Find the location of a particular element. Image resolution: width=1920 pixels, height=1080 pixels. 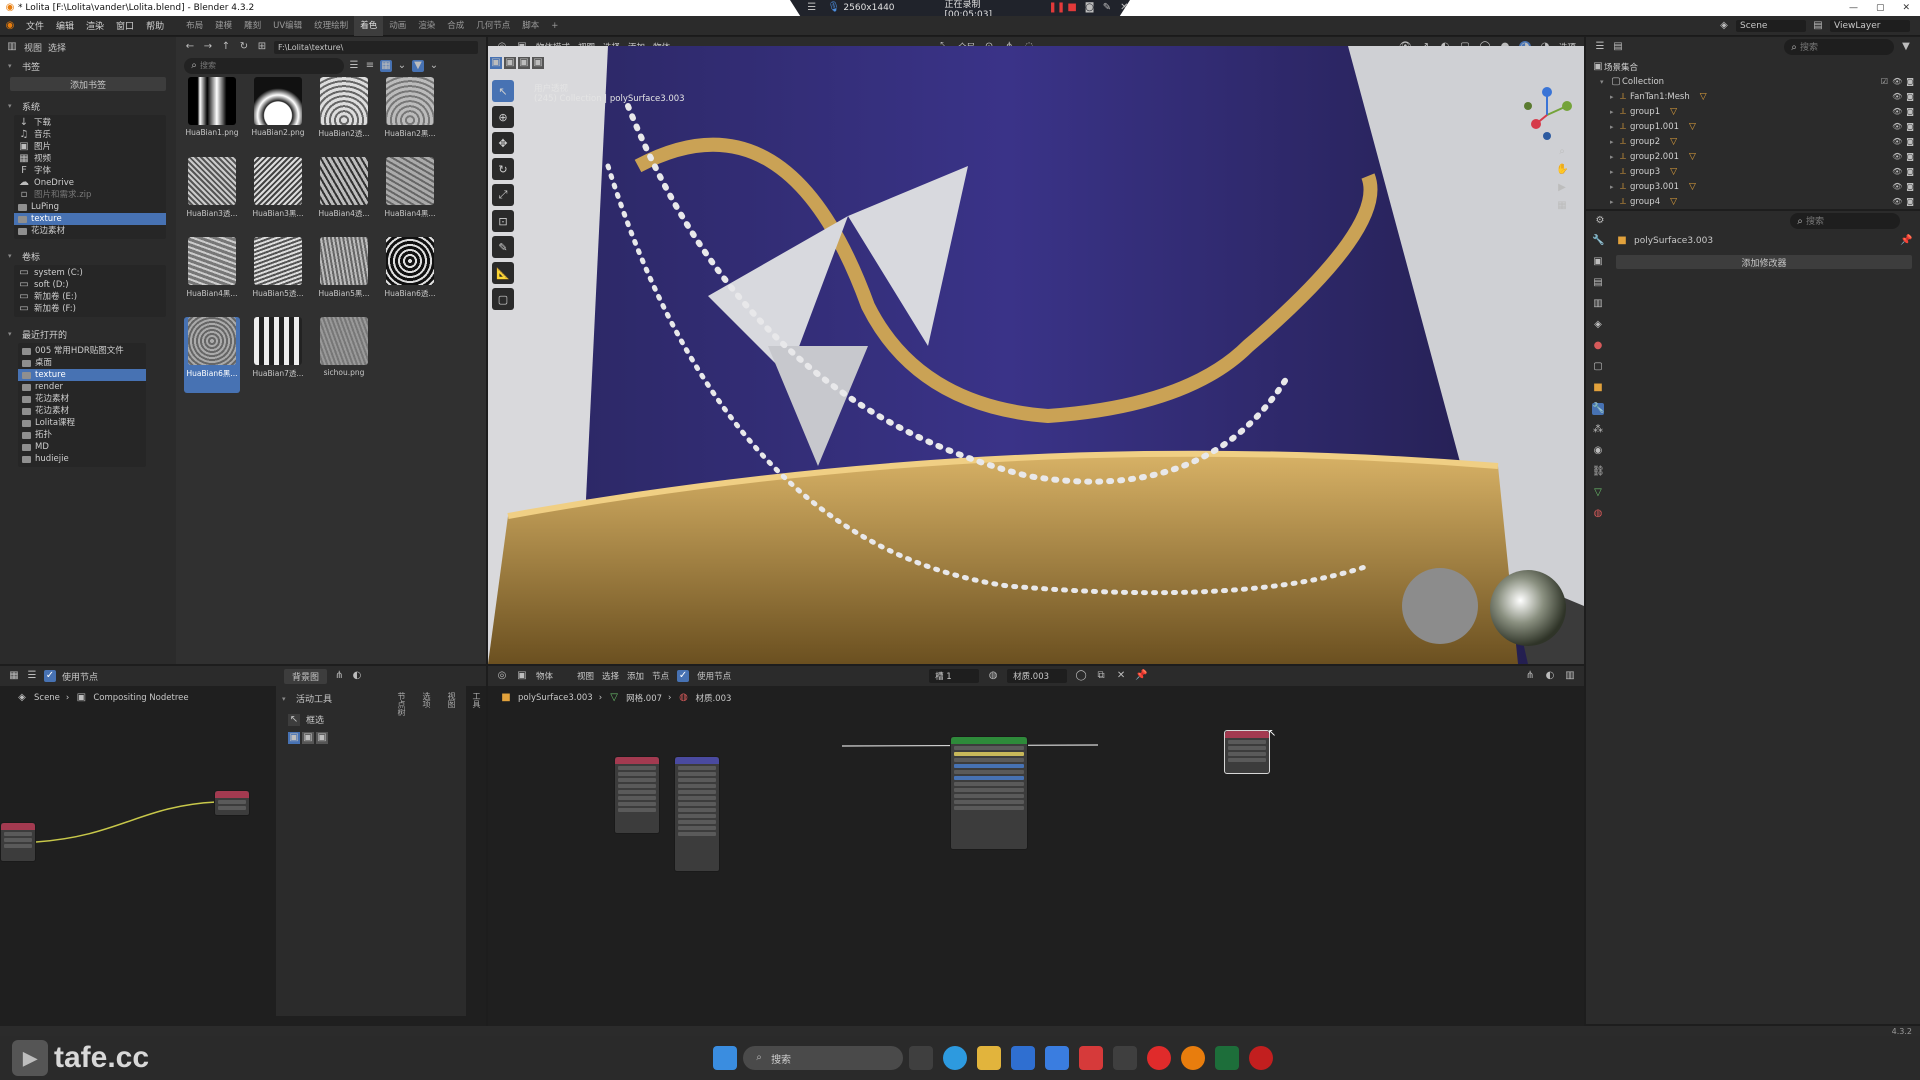

volume-e: ▭ 新加卷 (E:) is located at coordinates (90, 297).